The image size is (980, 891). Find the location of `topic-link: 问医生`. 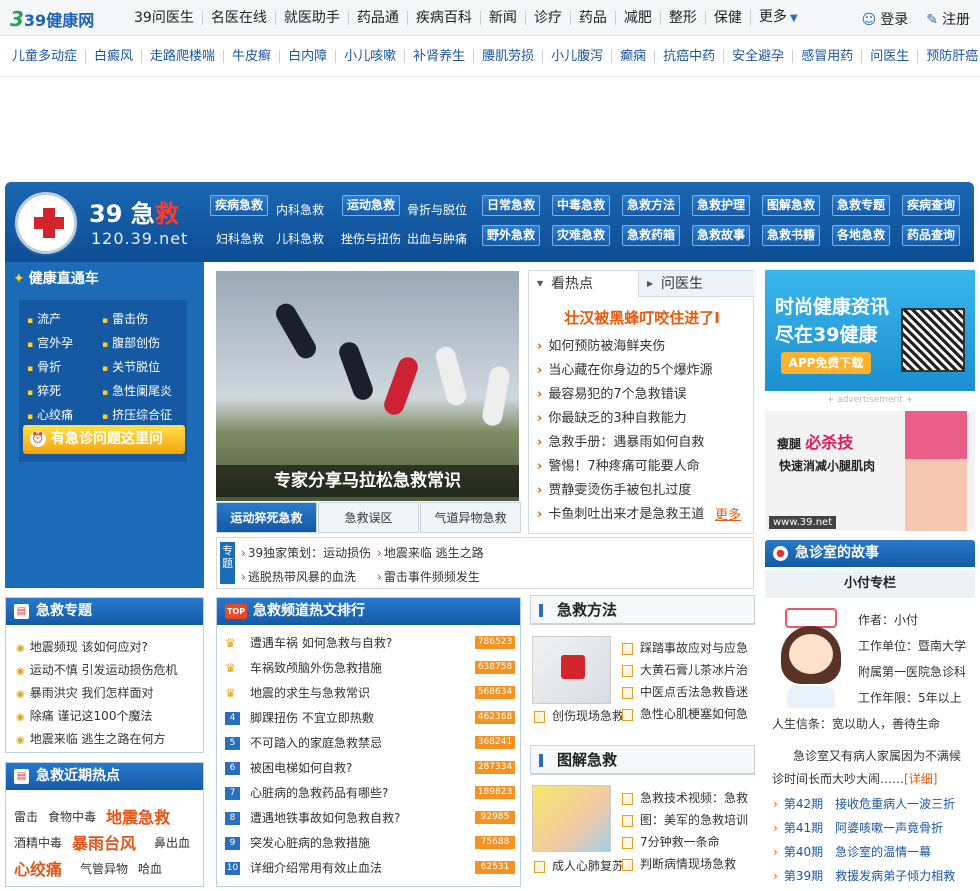

topic-link: 问医生 is located at coordinates (889, 56).